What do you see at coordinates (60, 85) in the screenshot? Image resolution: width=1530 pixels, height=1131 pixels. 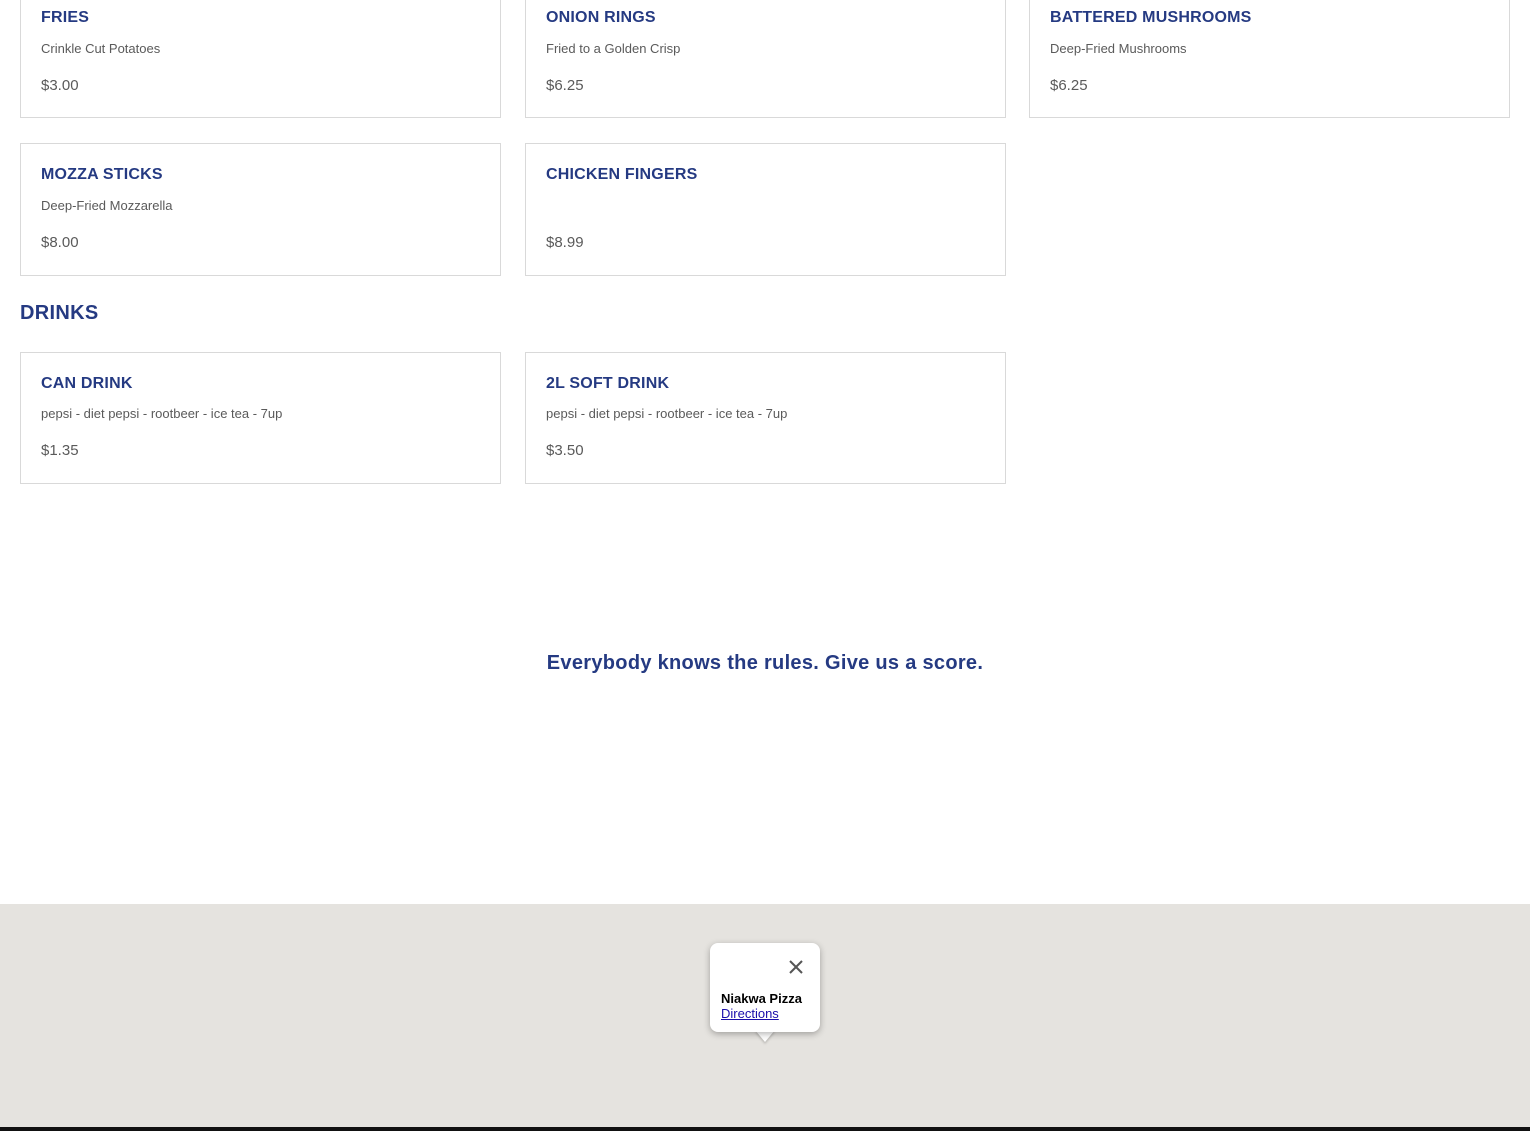 I see `menu-item-price: $3.00` at bounding box center [60, 85].